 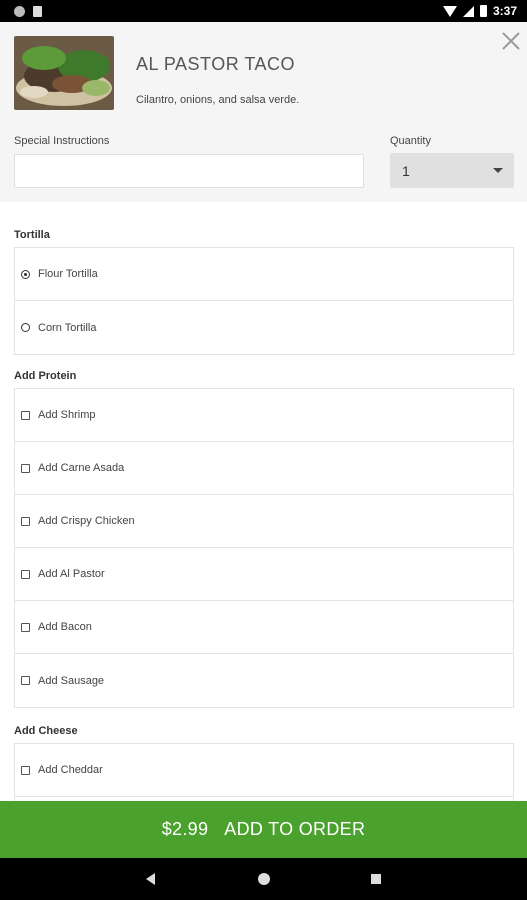 What do you see at coordinates (25, 327) in the screenshot?
I see `radio-icon` at bounding box center [25, 327].